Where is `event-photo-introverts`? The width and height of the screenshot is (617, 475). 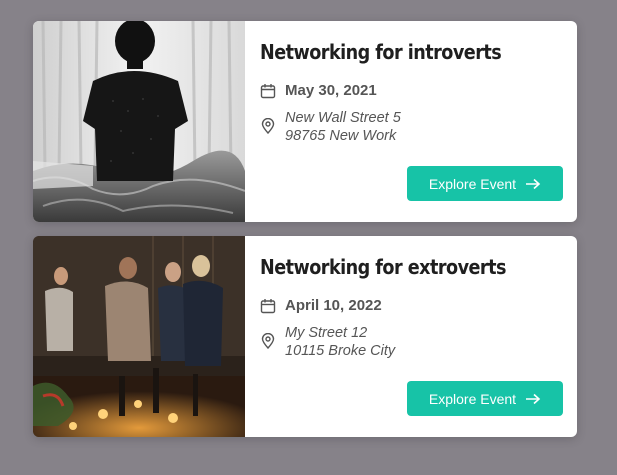
event-photo-introverts is located at coordinates (139, 121).